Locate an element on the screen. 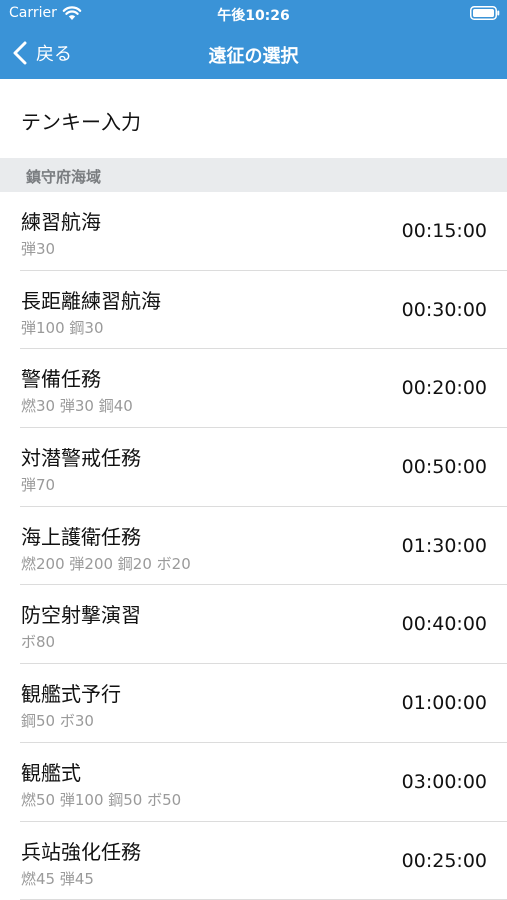  mission-row: 防空射撃演習 ボ80 00:40:00 is located at coordinates (253, 625).